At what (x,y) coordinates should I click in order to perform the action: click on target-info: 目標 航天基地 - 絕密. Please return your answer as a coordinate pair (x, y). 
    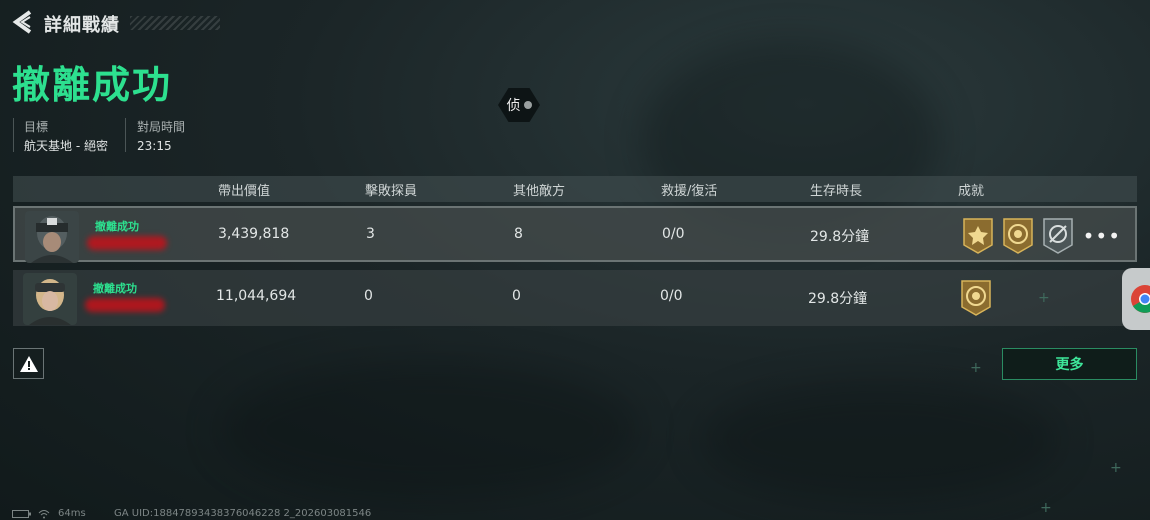
    Looking at the image, I should click on (66, 137).